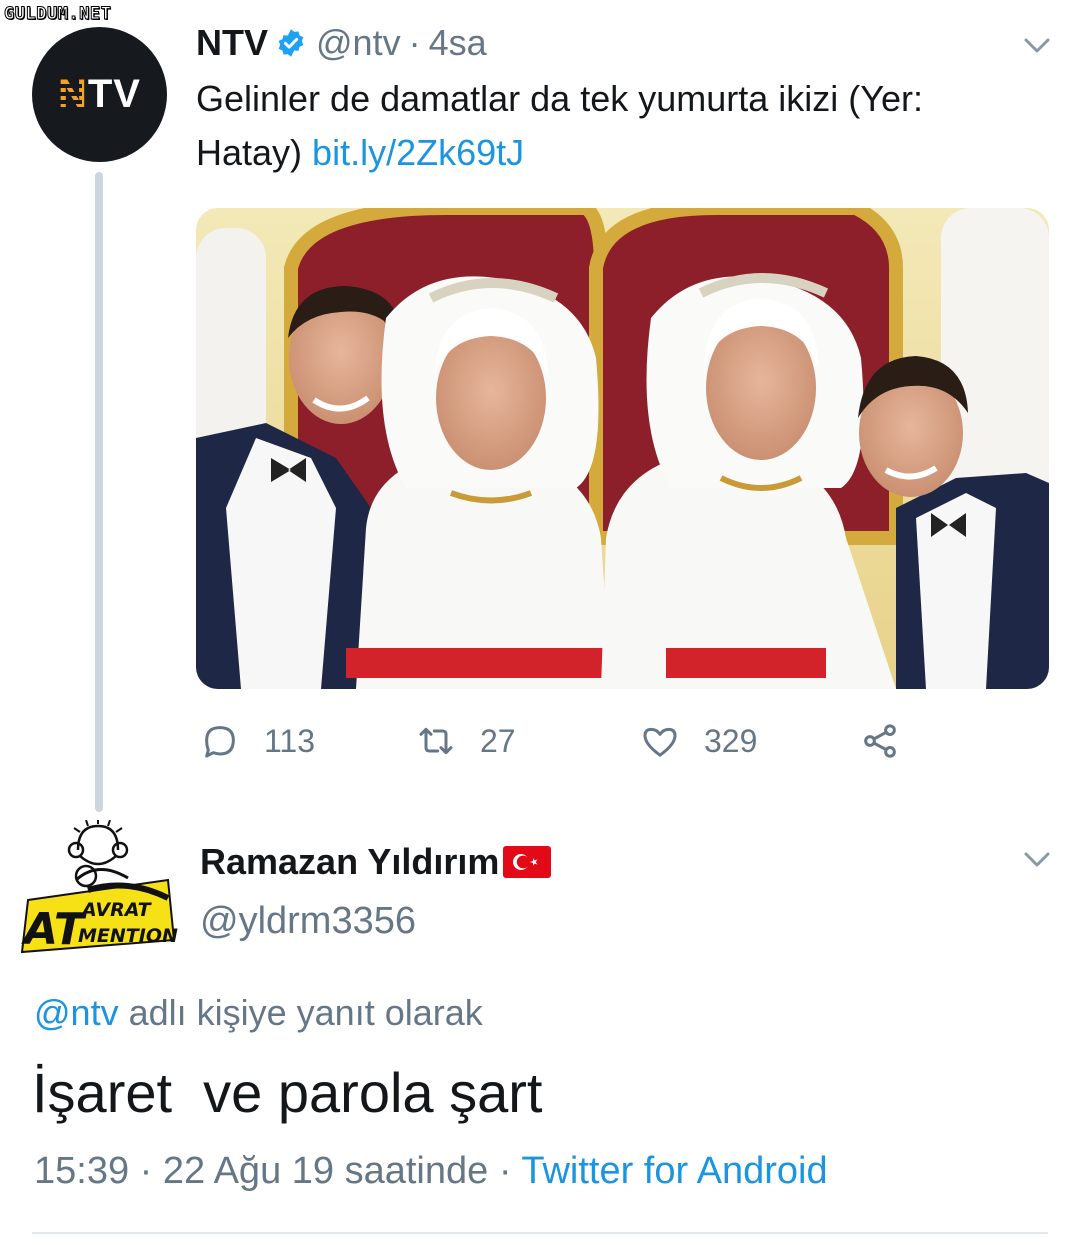  Describe the element at coordinates (57, 14) in the screenshot. I see `site-watermark: GULDUM.NET` at that location.